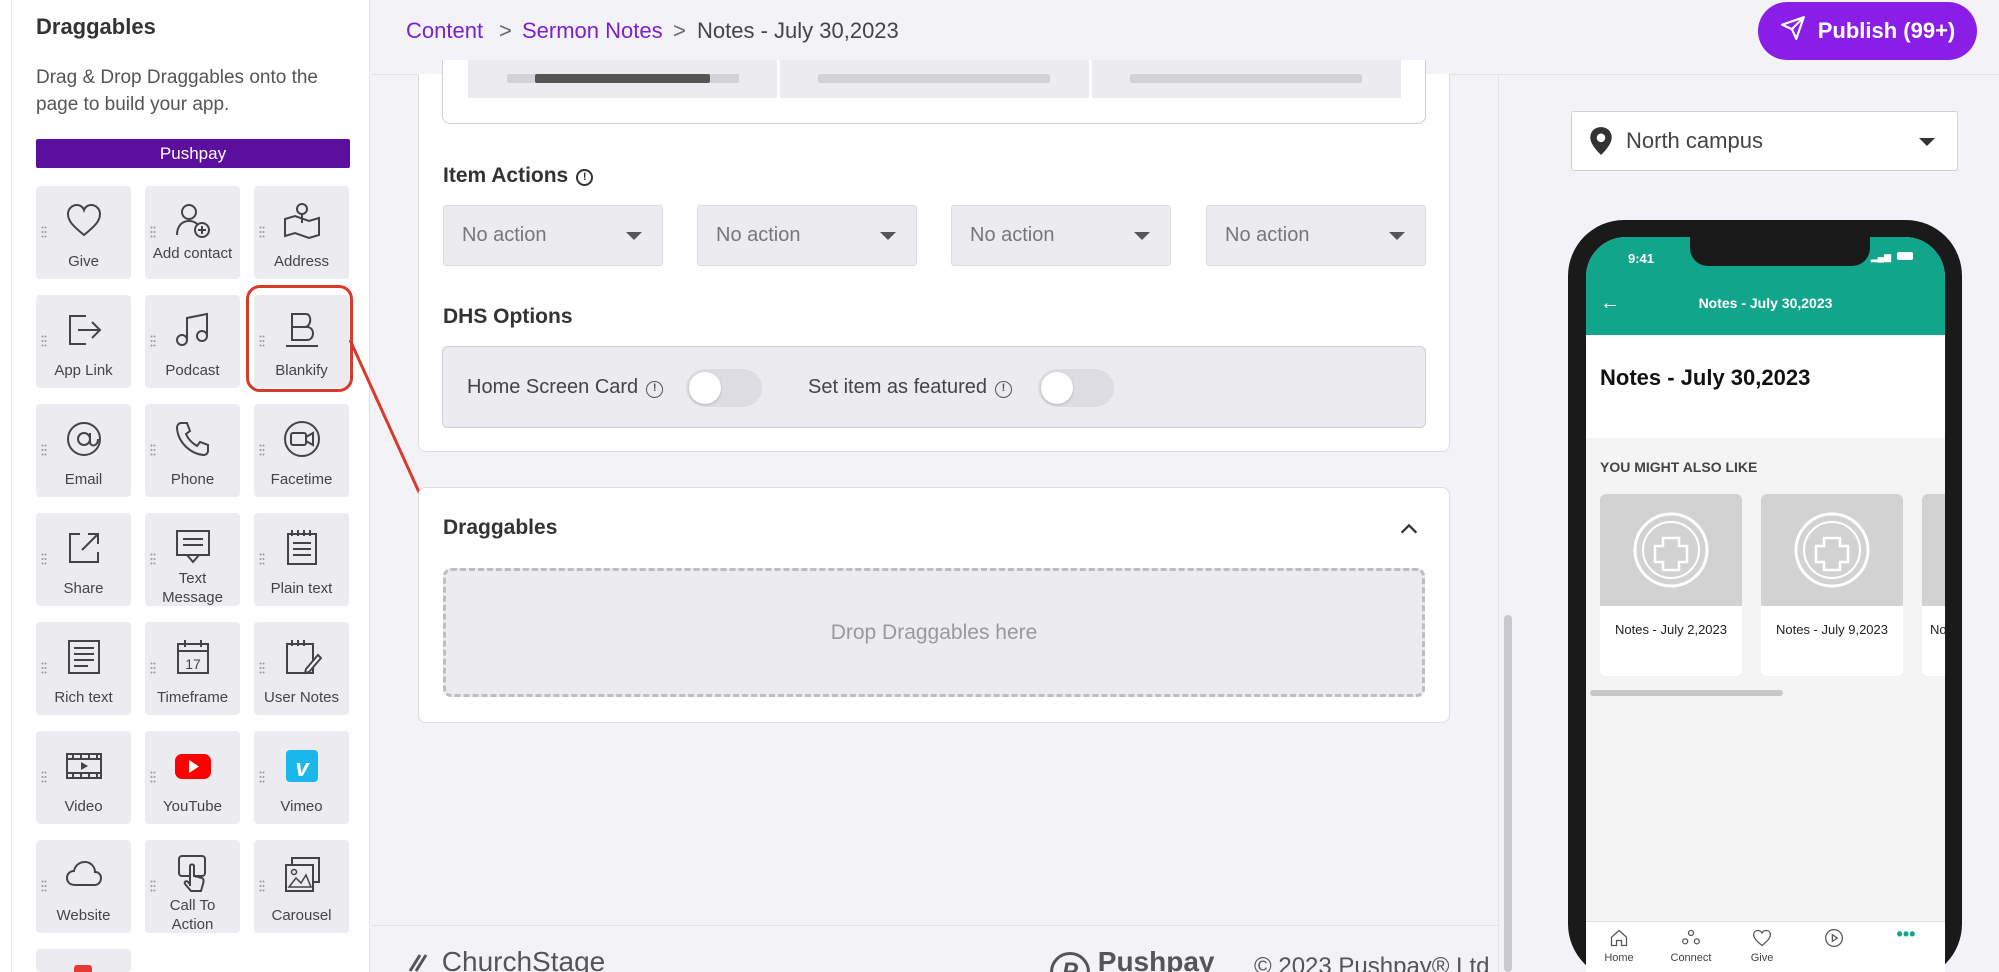 The height and width of the screenshot is (972, 1999). What do you see at coordinates (1762, 958) in the screenshot?
I see `tab-give: Give` at bounding box center [1762, 958].